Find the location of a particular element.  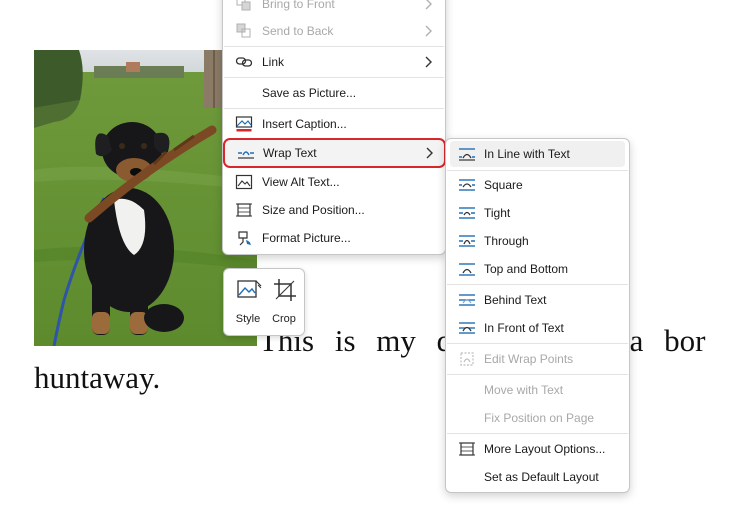

crop-icon is located at coordinates (285, 290).